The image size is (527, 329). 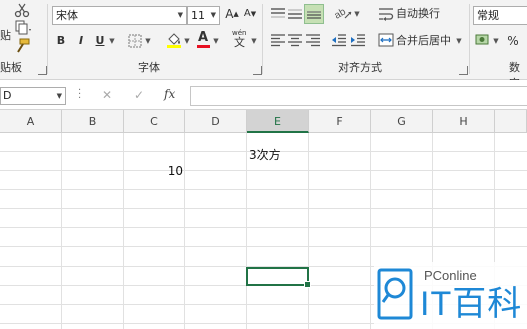 I want to click on watermark-brand-small: PConline, so click(x=450, y=275).